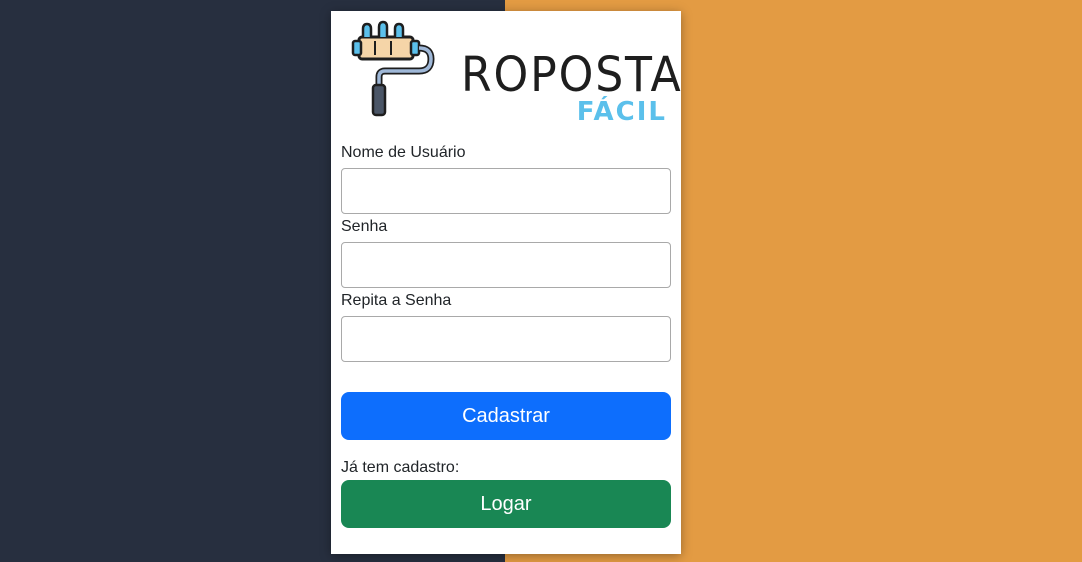 Image resolution: width=1082 pixels, height=562 pixels. What do you see at coordinates (572, 75) in the screenshot?
I see `logo-wordmark: ROPOSTA` at bounding box center [572, 75].